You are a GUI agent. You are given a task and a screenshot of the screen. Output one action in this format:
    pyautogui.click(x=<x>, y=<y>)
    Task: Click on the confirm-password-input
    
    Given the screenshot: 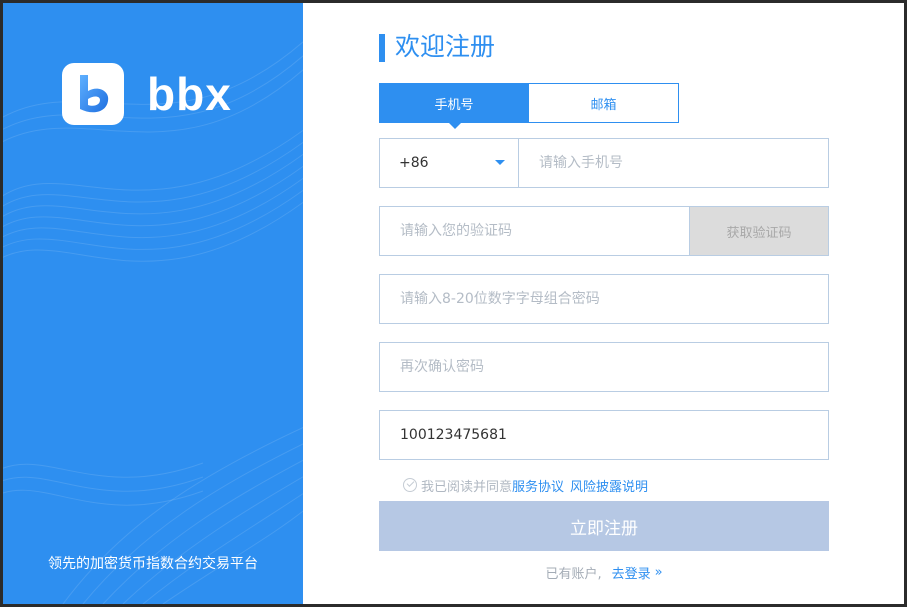 What is the action you would take?
    pyautogui.click(x=604, y=367)
    